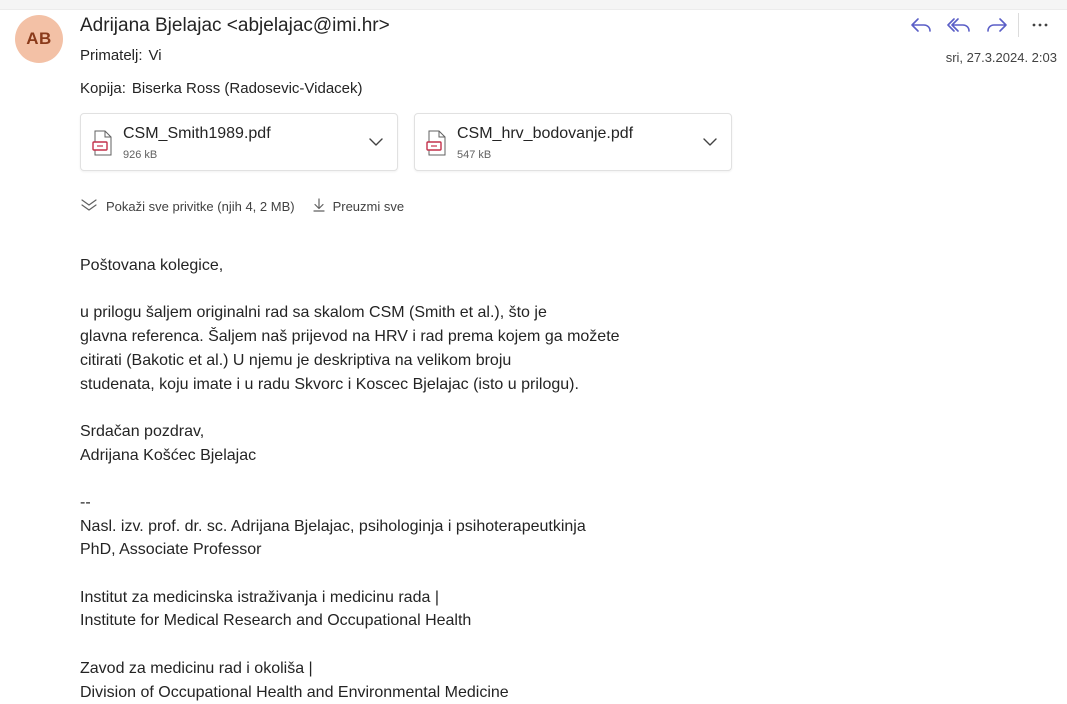  I want to click on more-actions-button, so click(1040, 25).